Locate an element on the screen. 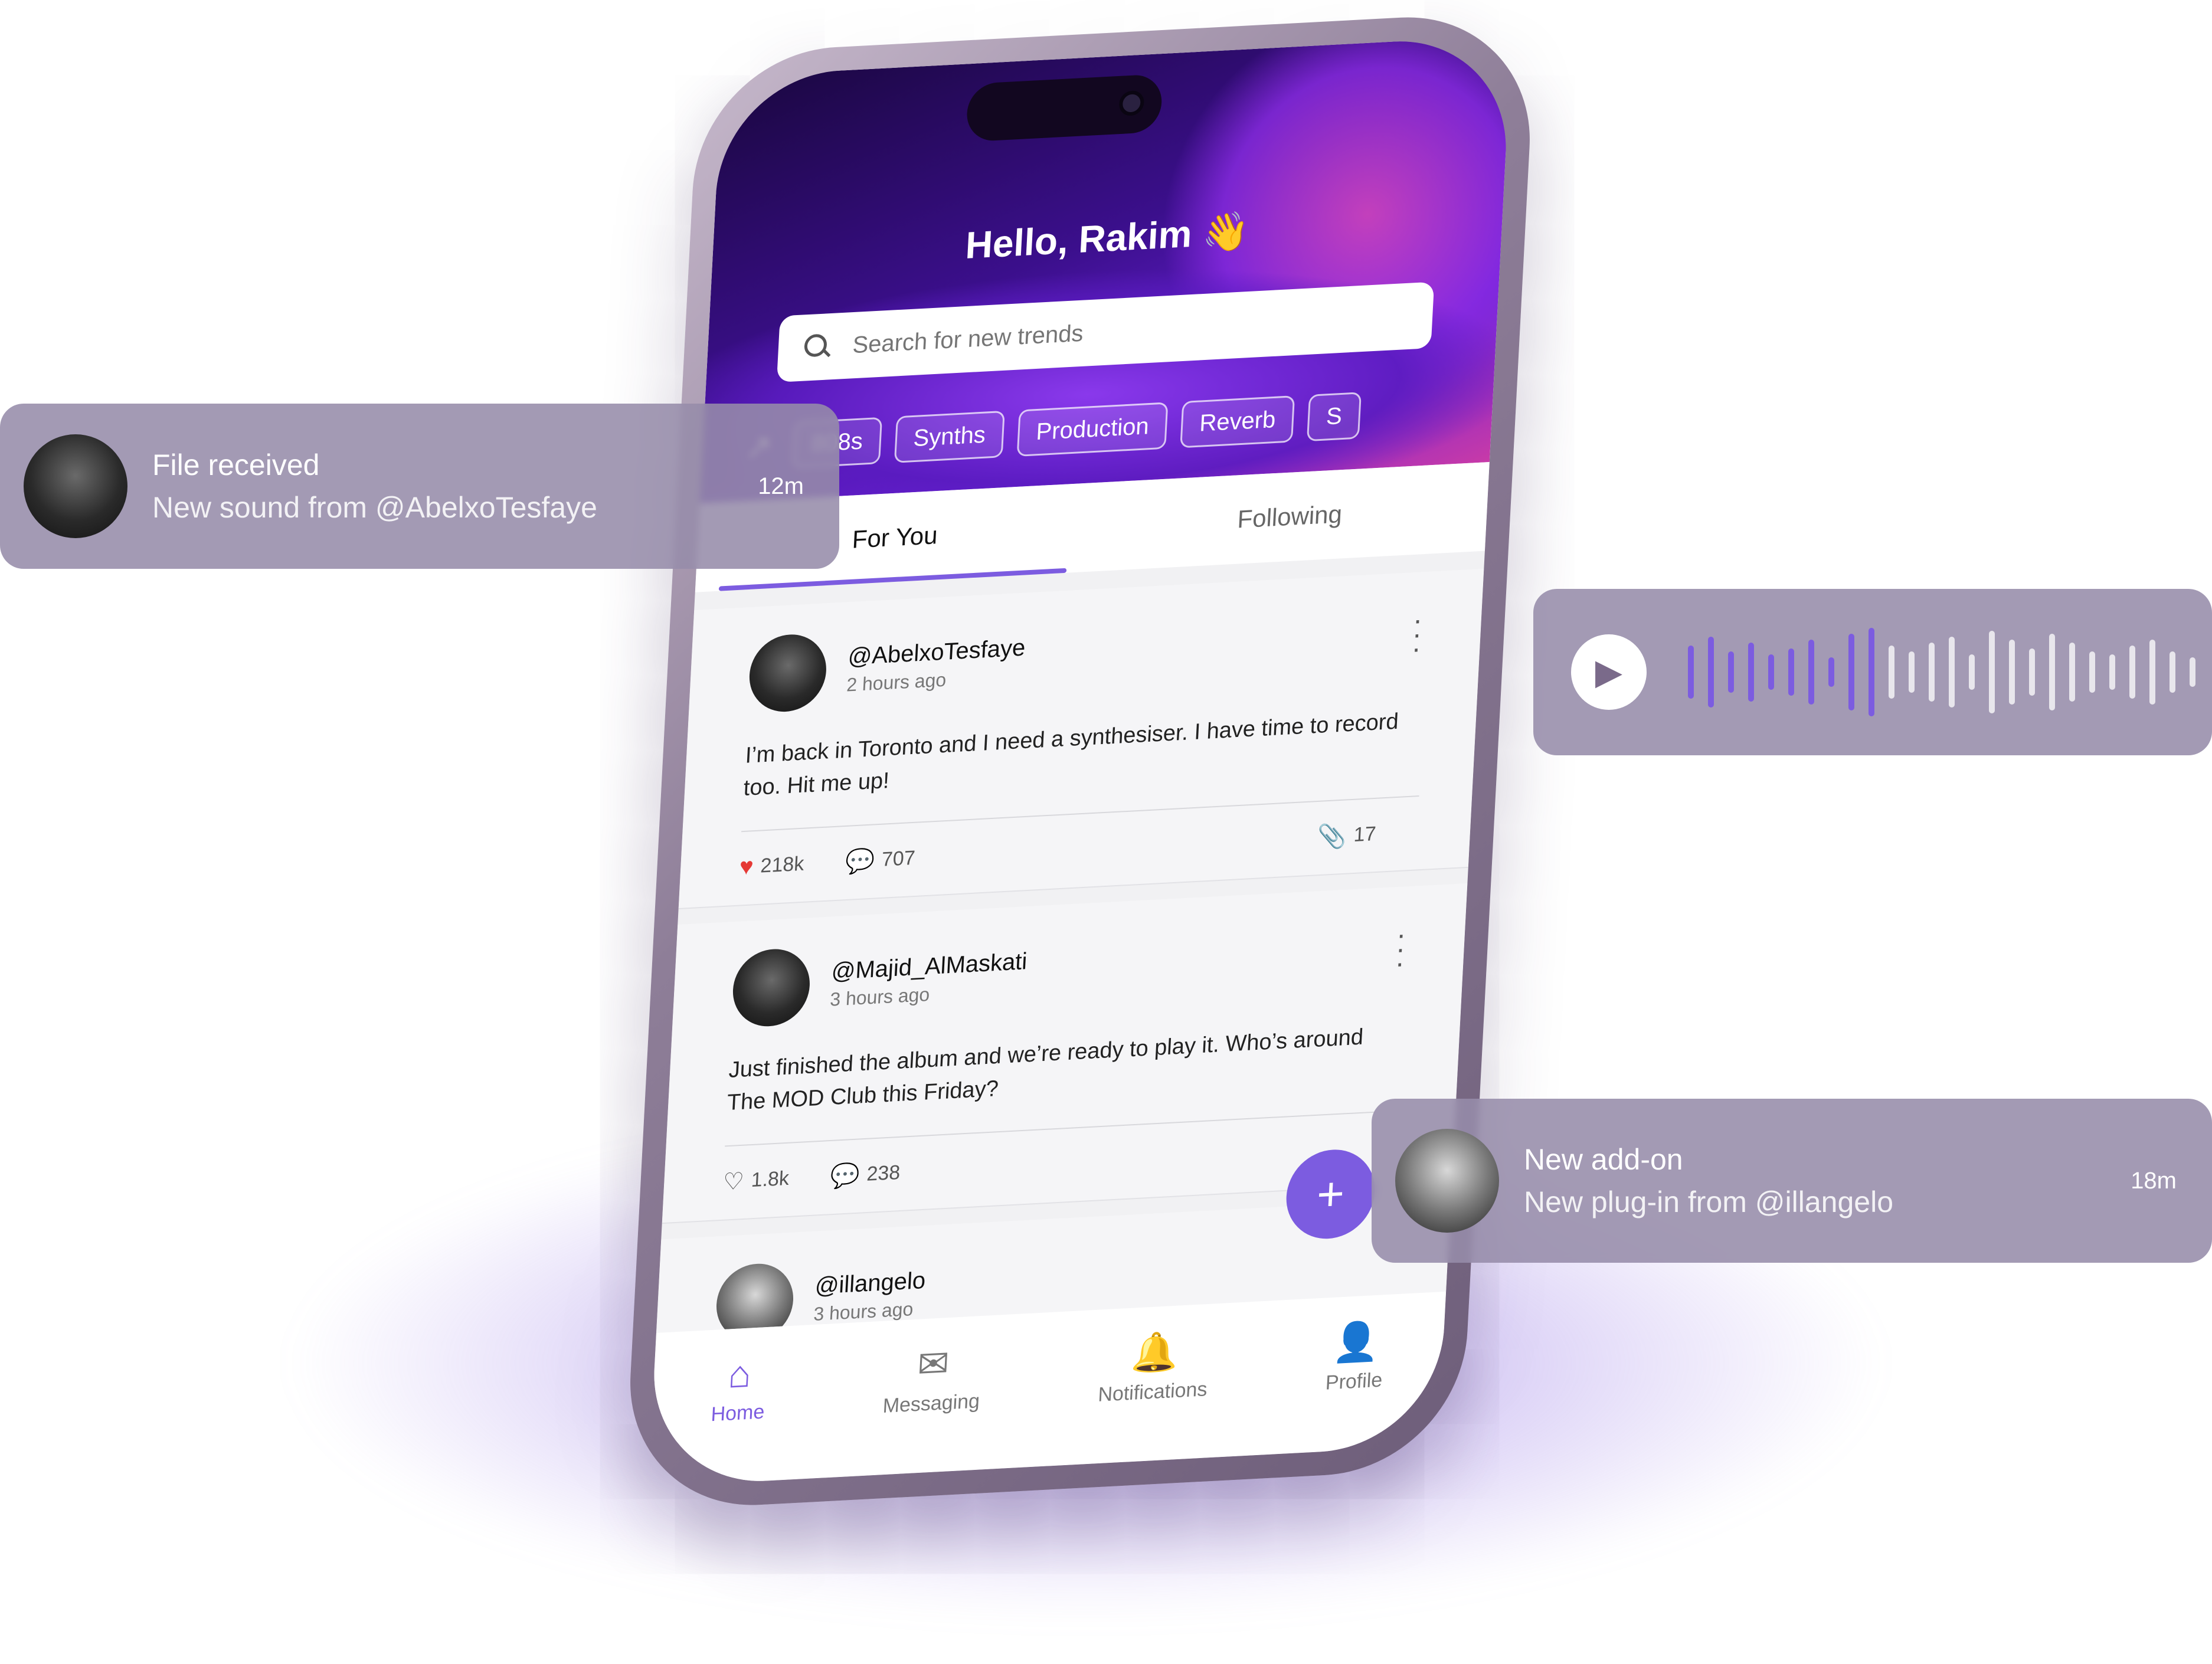  heart-outline-icon: ♡ is located at coordinates (733, 1181).